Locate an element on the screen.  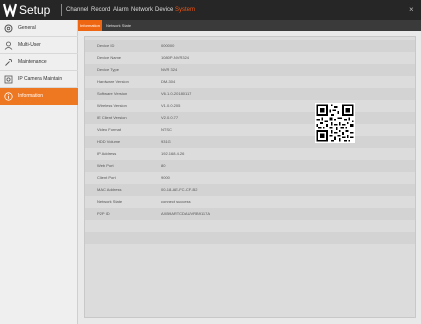
info-icon is located at coordinates (8, 96).